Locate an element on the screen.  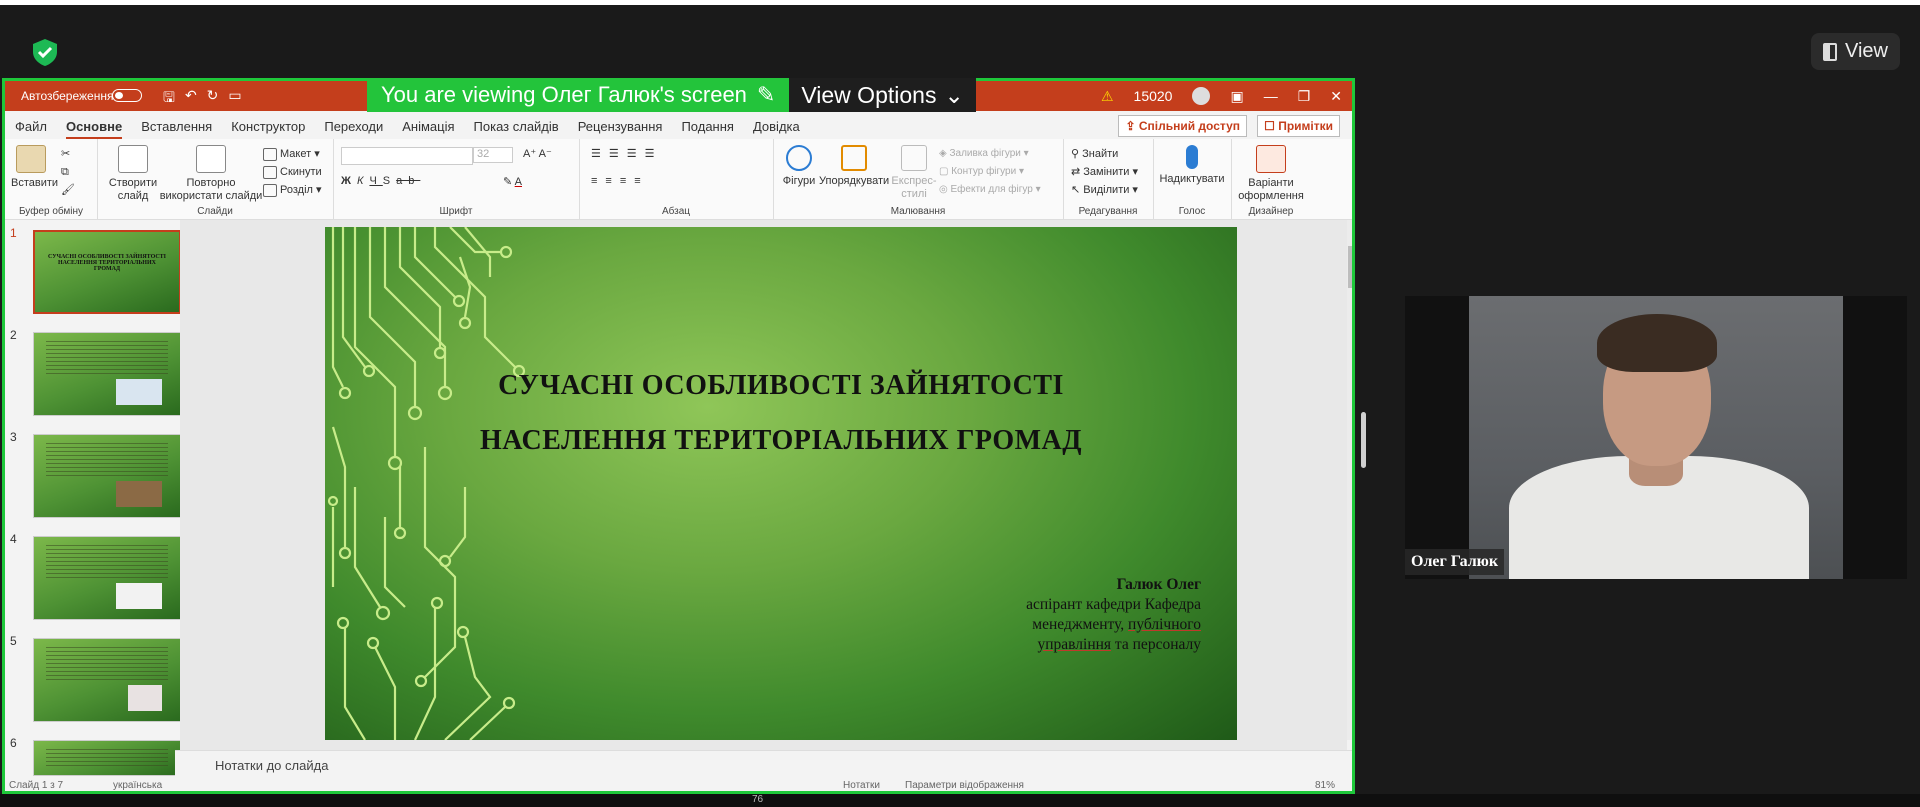
format-painter-icon: 🖌 is located at coordinates (68, 190).